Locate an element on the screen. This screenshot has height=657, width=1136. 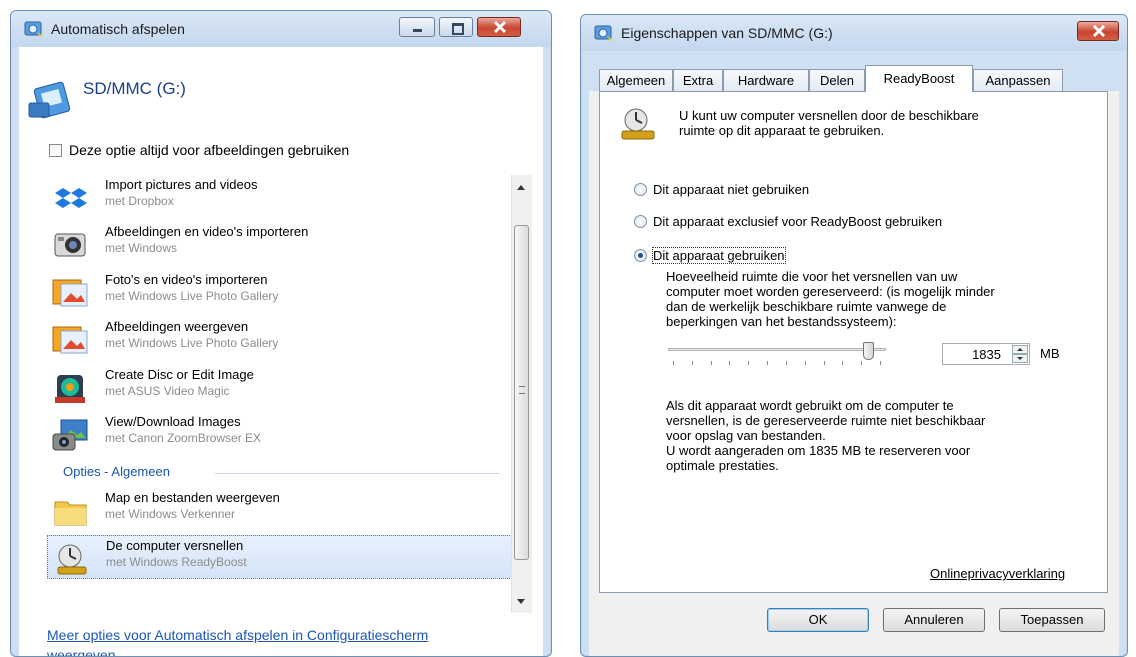
radio-not-use is located at coordinates (640, 189).